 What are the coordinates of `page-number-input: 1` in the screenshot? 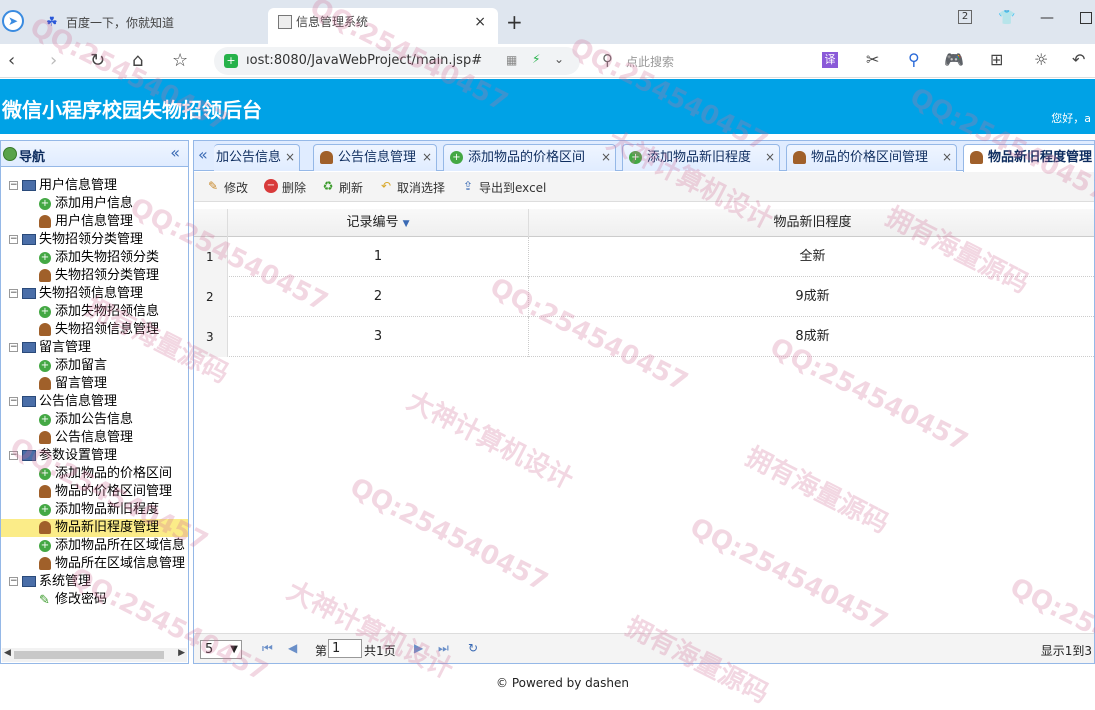 It's located at (345, 648).